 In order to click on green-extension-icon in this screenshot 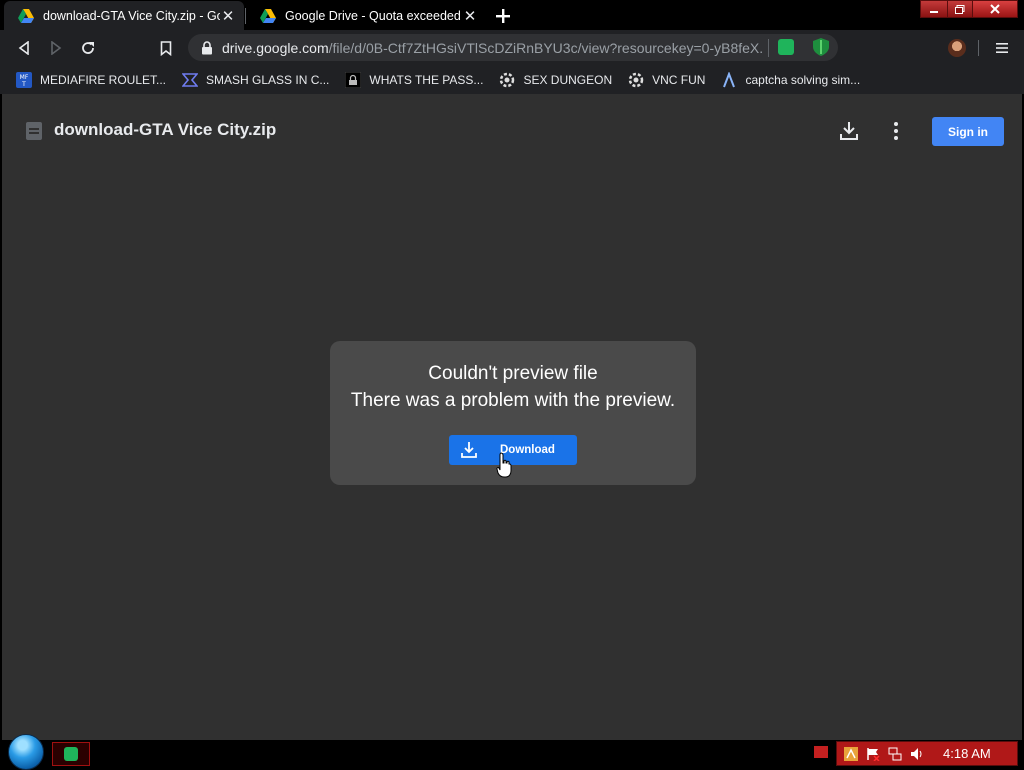, I will do `click(786, 47)`.